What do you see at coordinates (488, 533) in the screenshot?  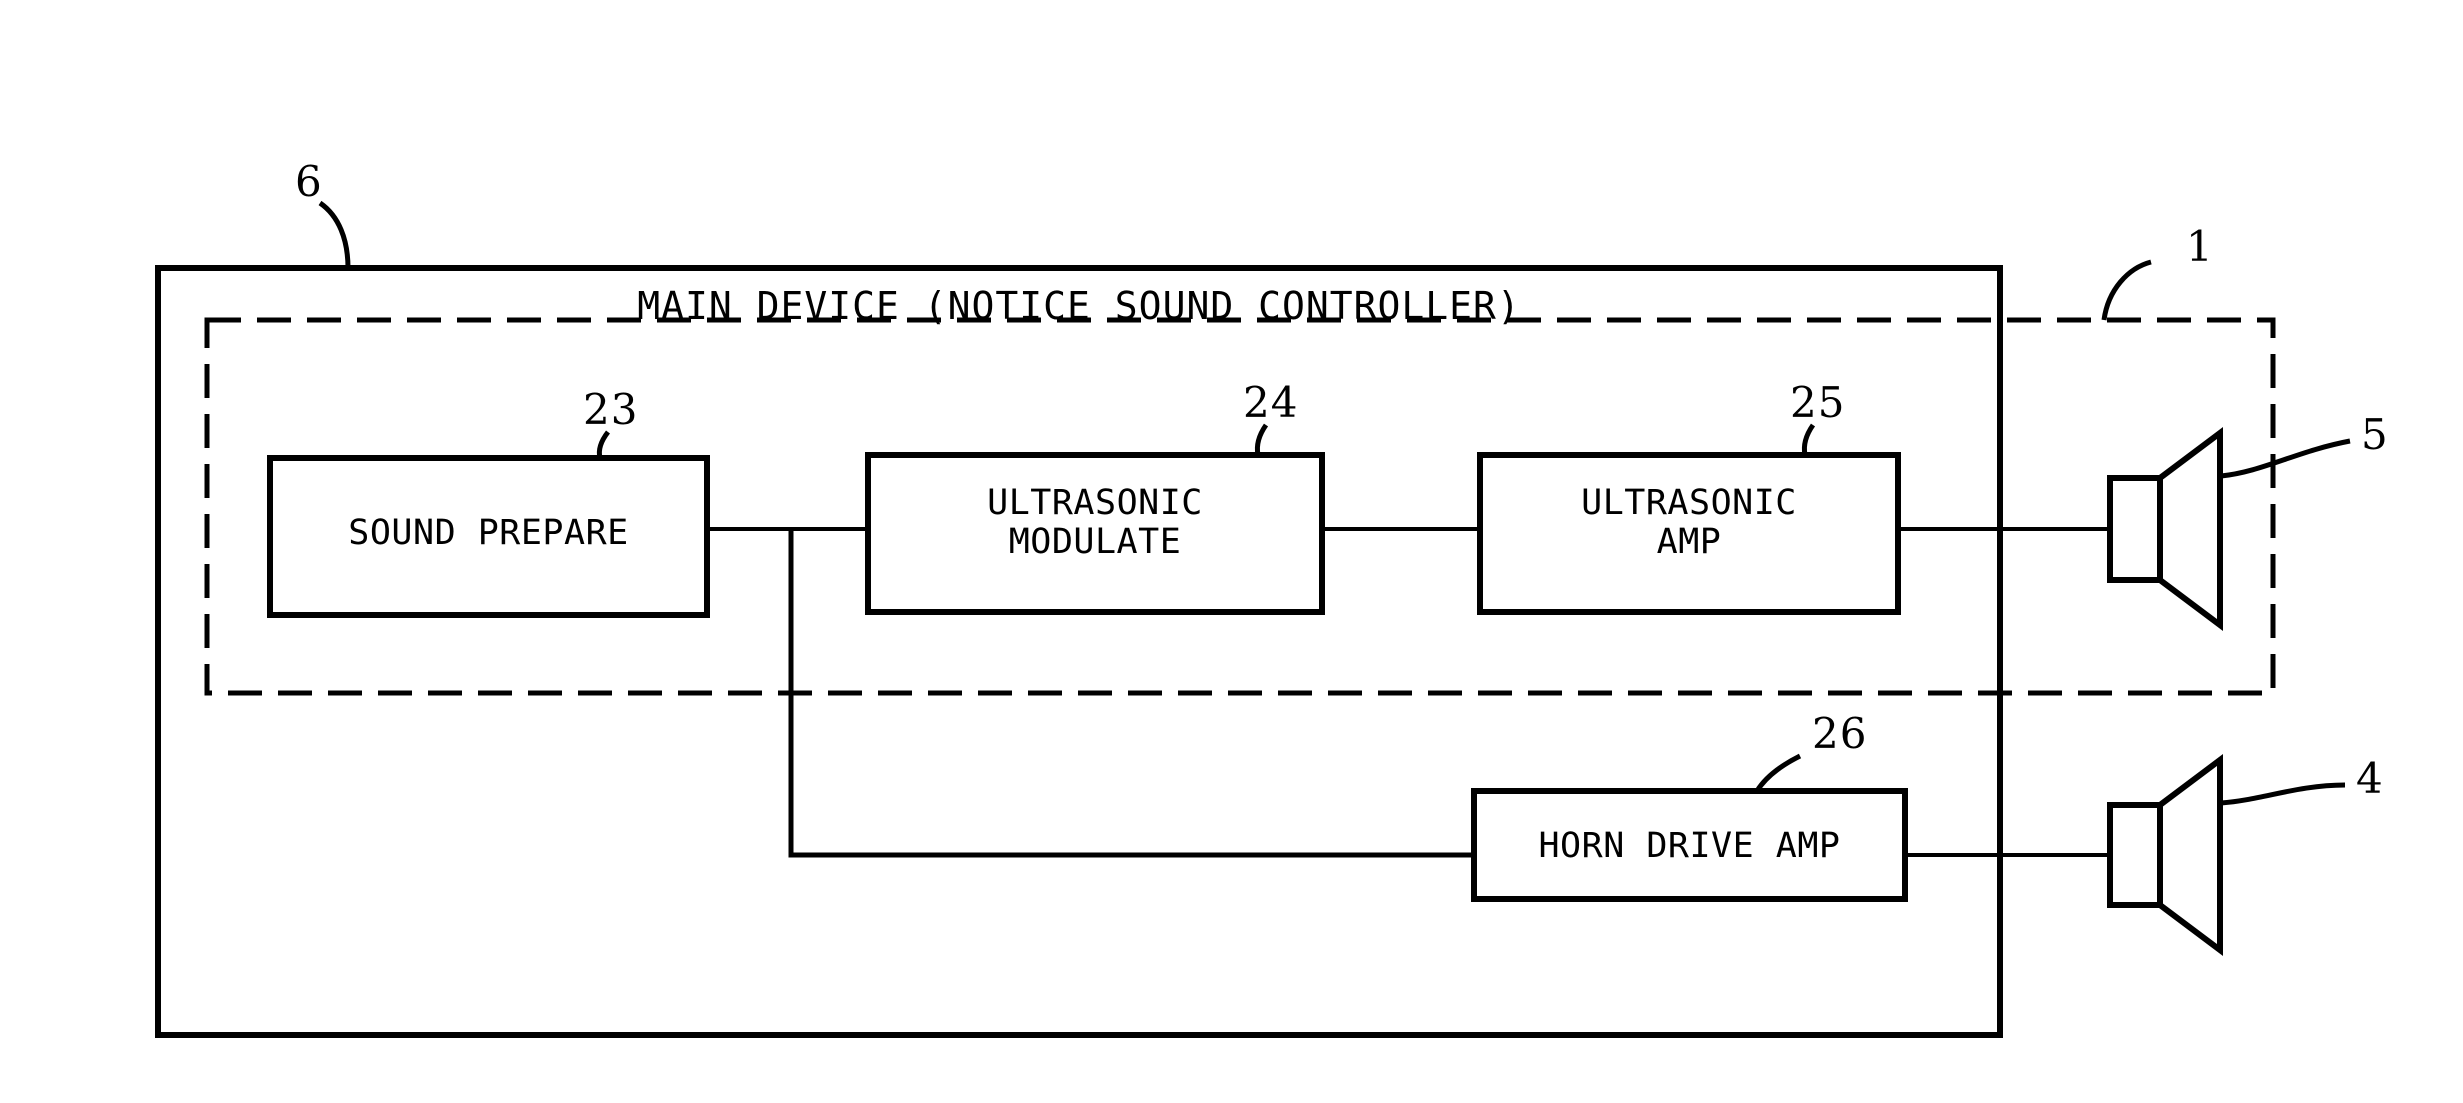 I see `sound-prepare-block-label: SOUND PREPARE` at bounding box center [488, 533].